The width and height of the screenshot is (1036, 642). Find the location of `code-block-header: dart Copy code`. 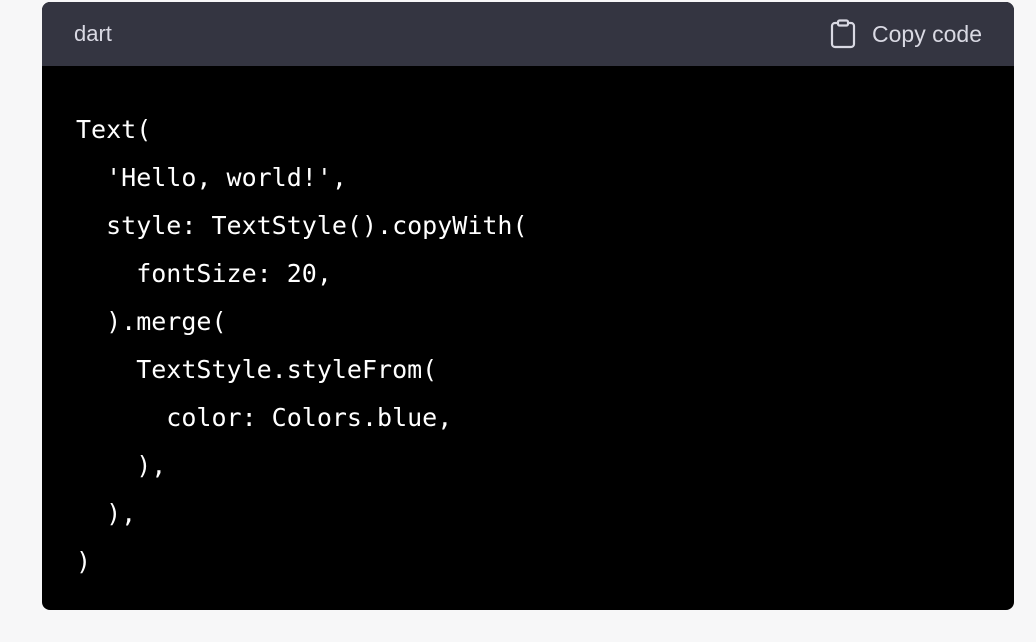

code-block-header: dart Copy code is located at coordinates (528, 34).